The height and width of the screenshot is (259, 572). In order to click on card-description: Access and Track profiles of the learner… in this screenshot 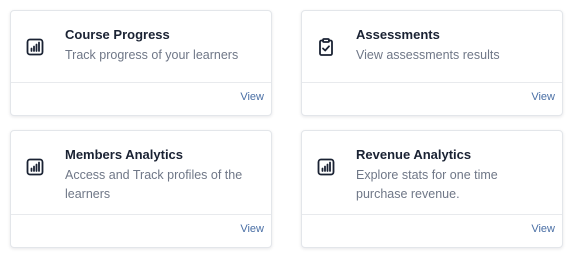, I will do `click(154, 184)`.